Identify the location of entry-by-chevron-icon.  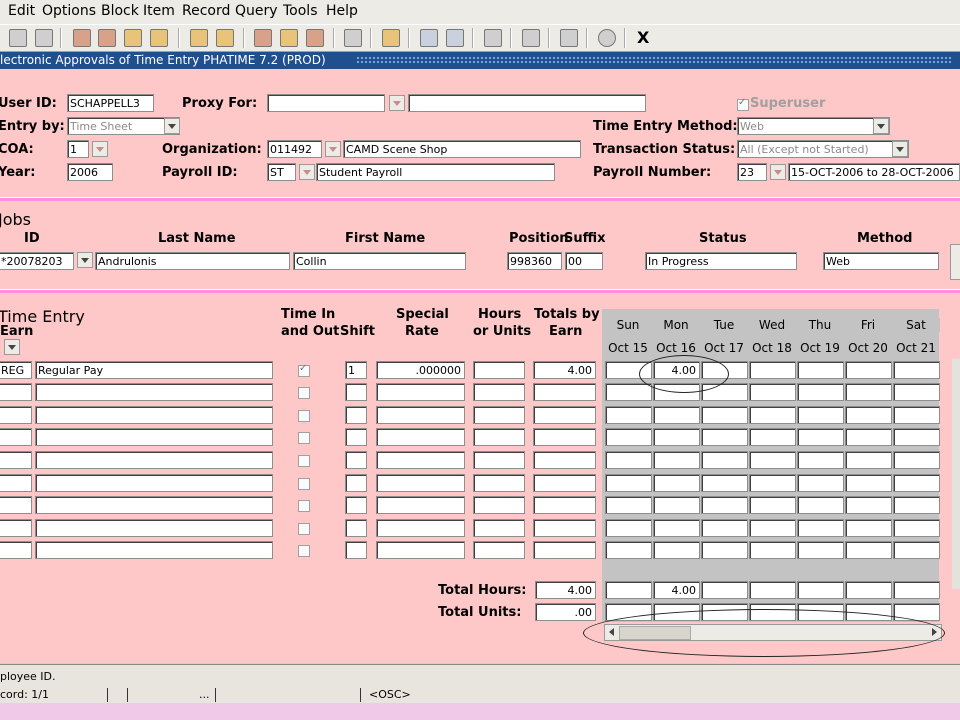
(172, 126).